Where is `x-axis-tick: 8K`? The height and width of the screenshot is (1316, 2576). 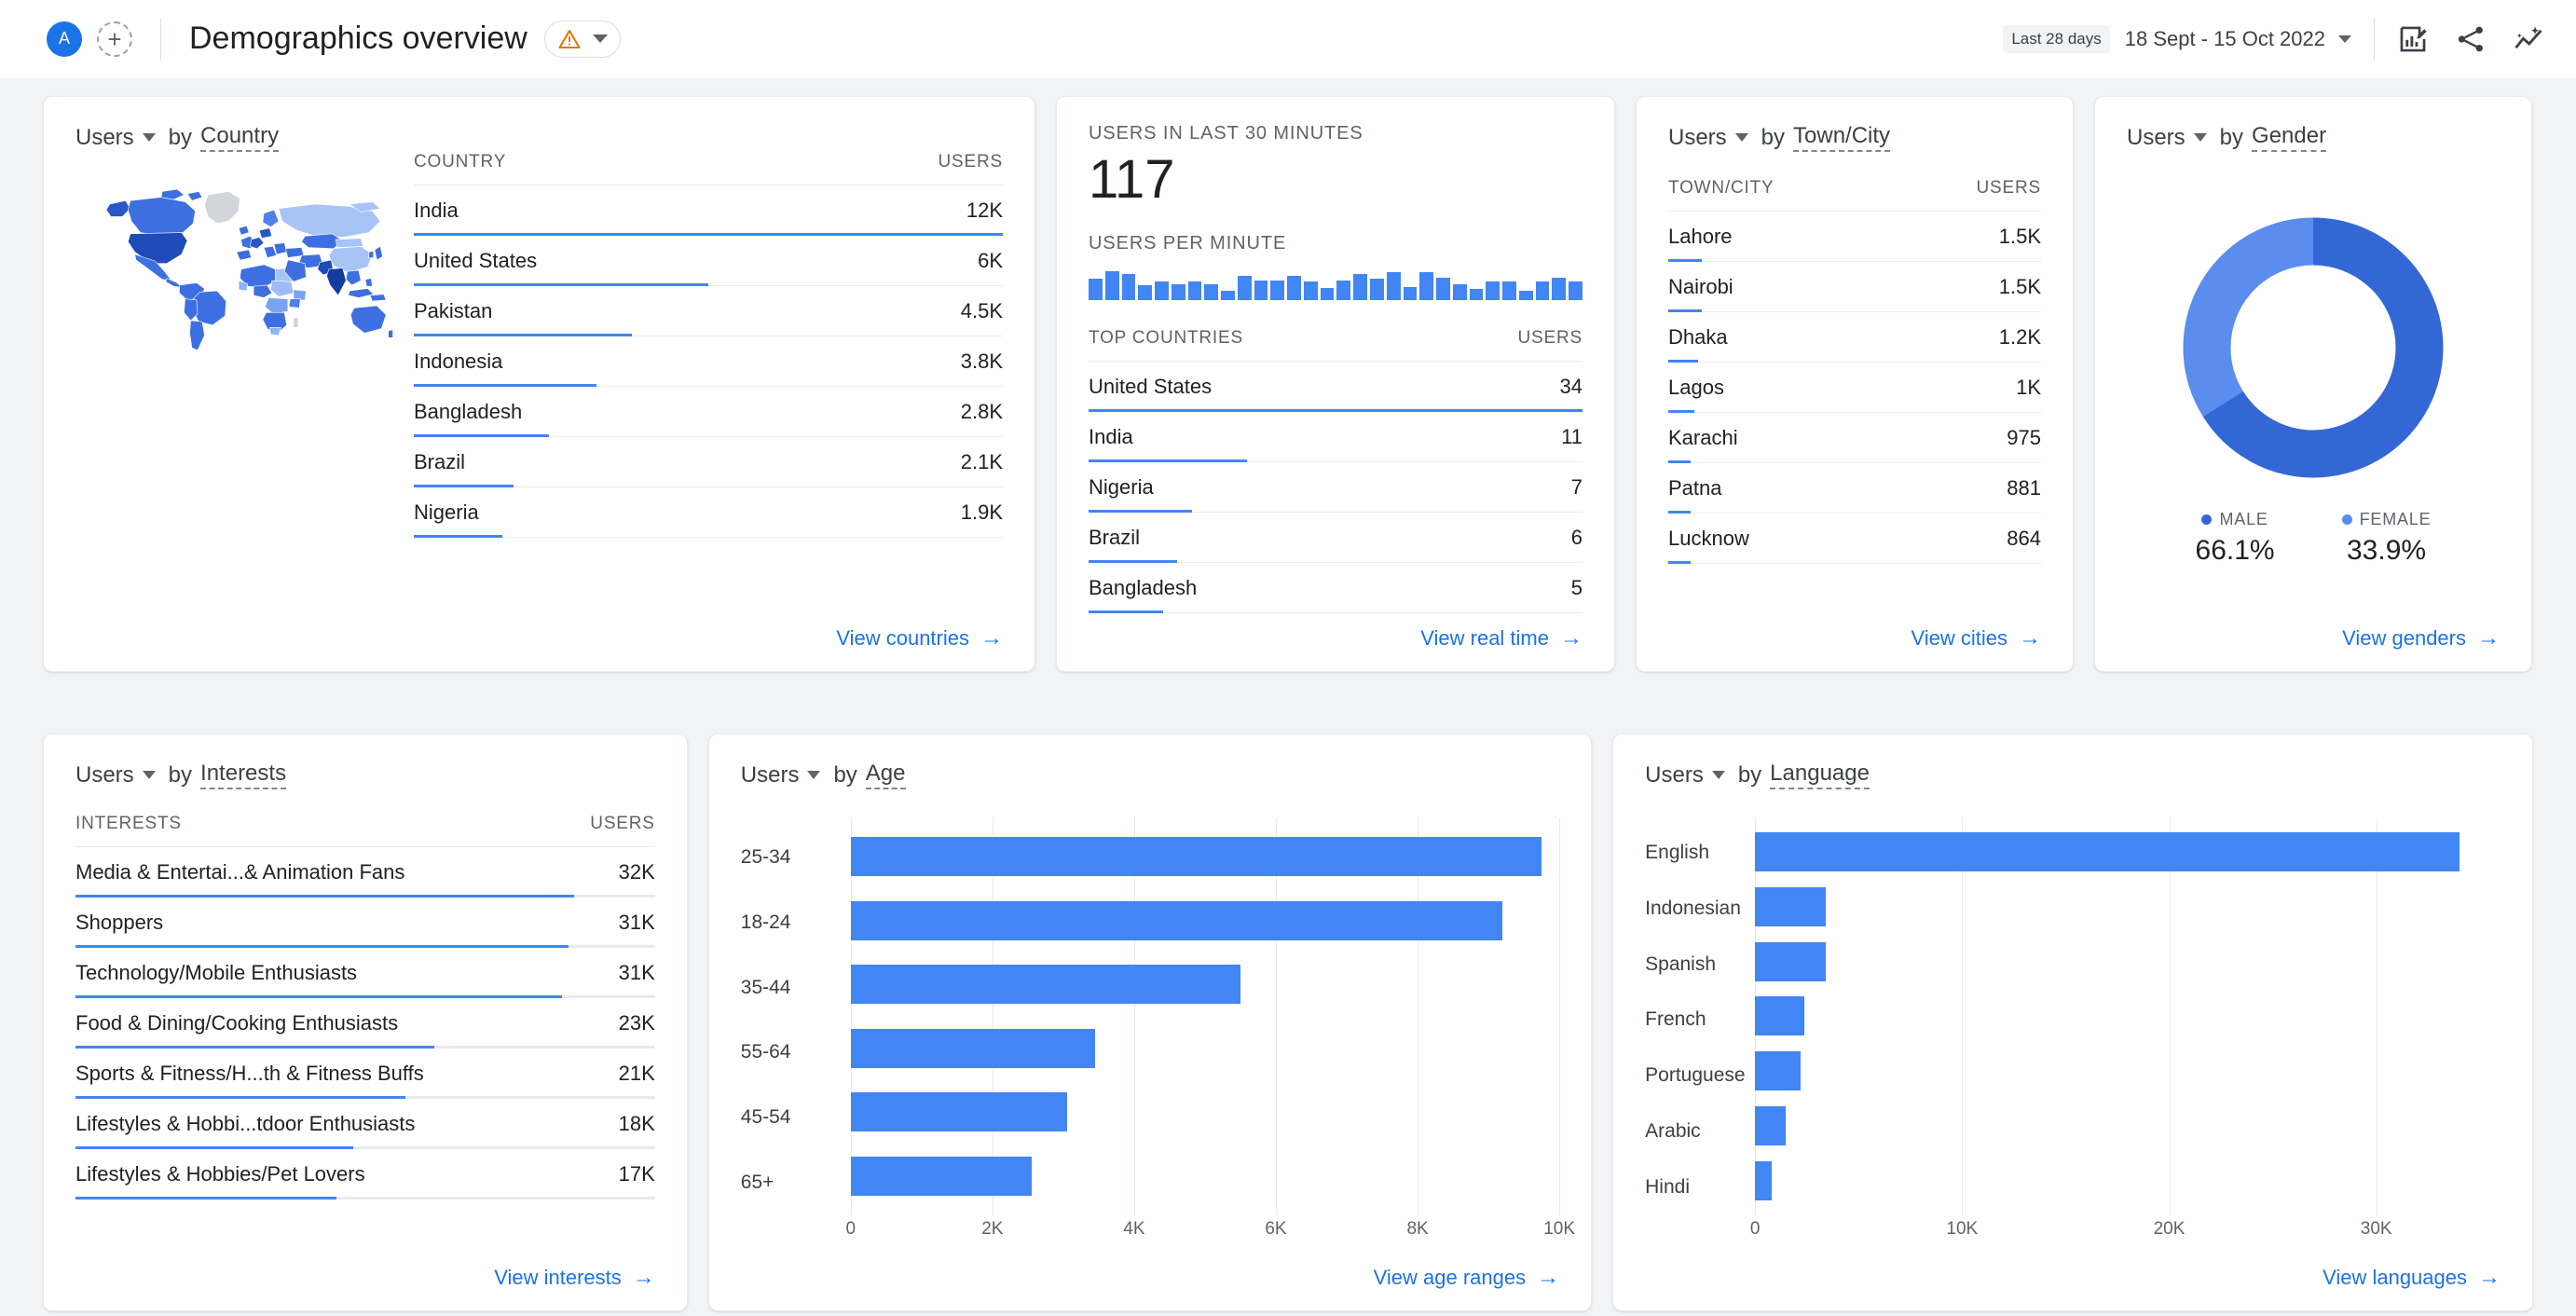
x-axis-tick: 8K is located at coordinates (1417, 1229).